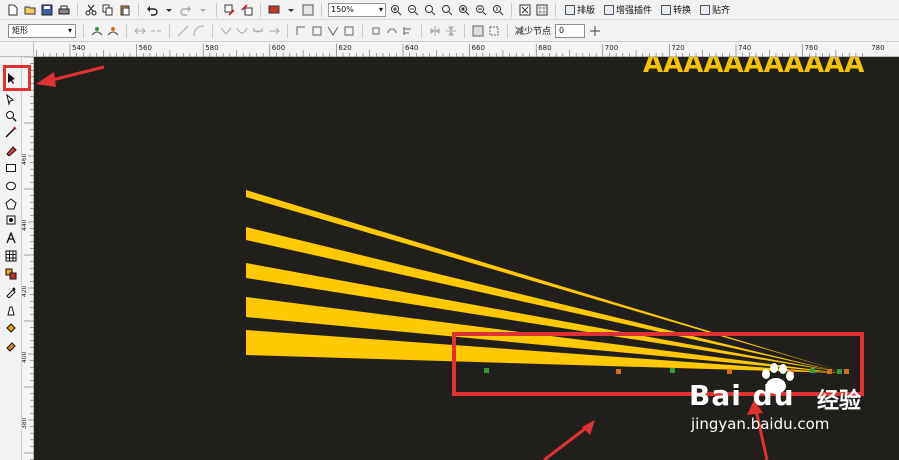 The image size is (899, 460). Describe the element at coordinates (108, 10) in the screenshot. I see `copy-icon` at that location.